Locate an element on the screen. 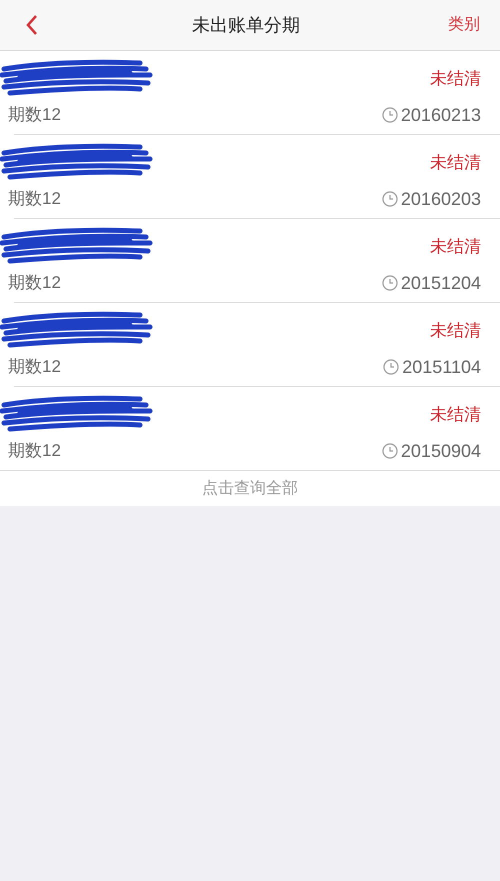 The image size is (500, 881). date-text: 20151104 is located at coordinates (441, 367).